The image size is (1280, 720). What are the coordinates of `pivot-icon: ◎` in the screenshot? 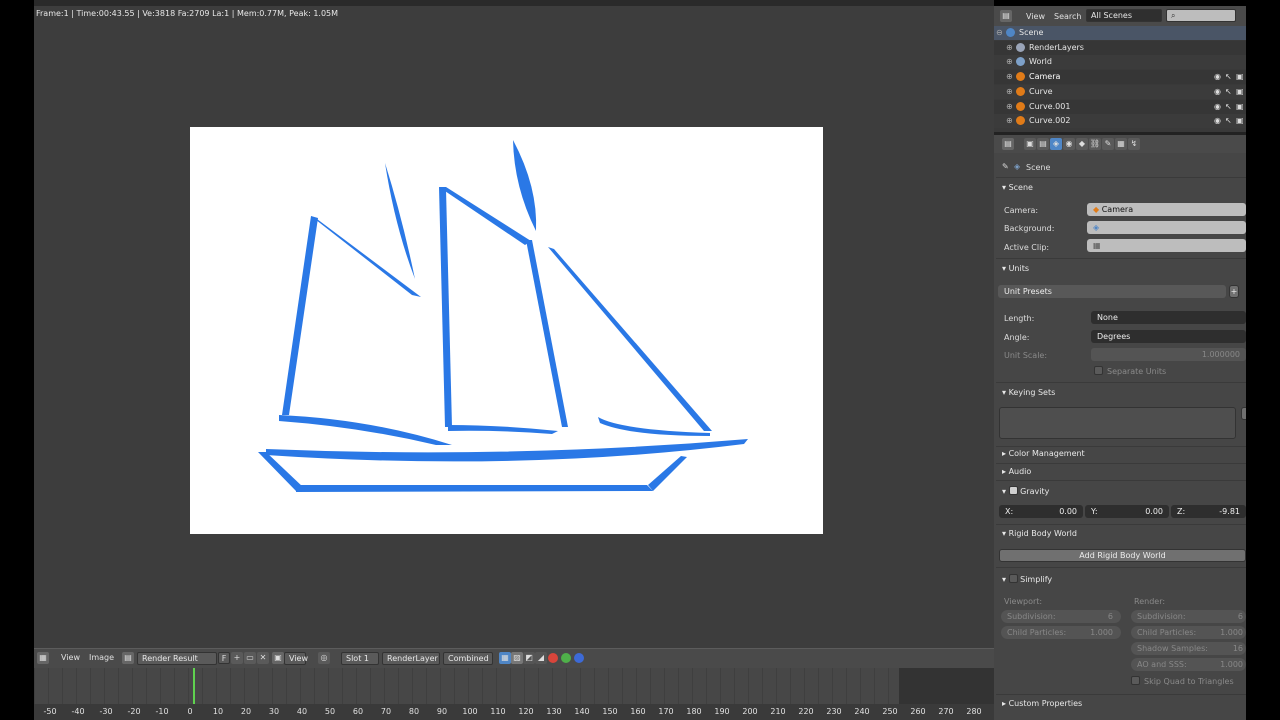 It's located at (324, 658).